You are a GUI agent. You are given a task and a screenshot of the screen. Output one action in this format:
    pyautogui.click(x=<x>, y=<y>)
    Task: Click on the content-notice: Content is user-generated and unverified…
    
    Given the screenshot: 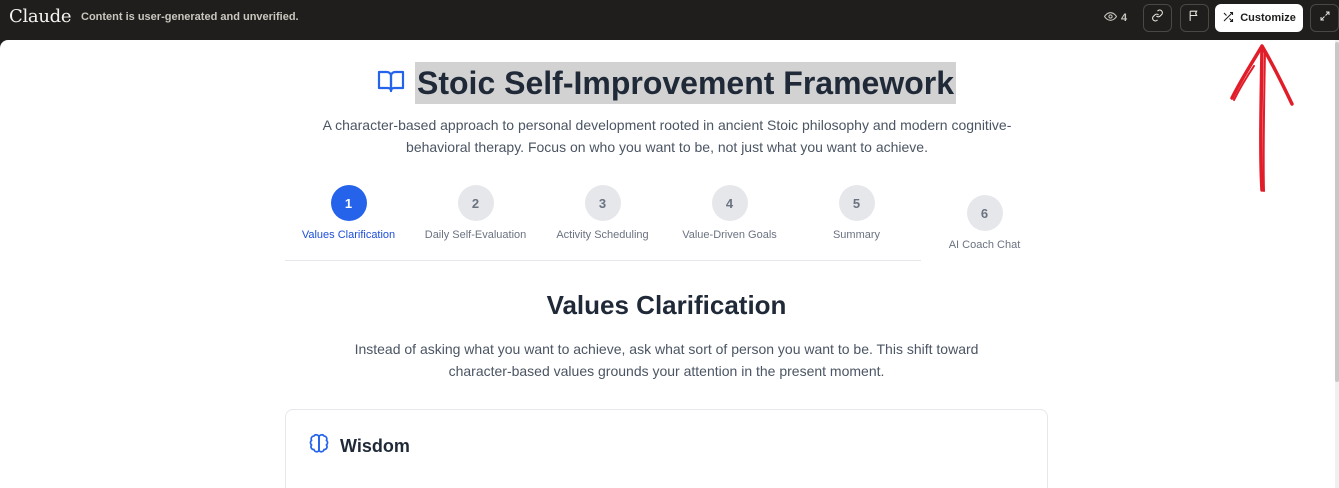 What is the action you would take?
    pyautogui.click(x=190, y=17)
    